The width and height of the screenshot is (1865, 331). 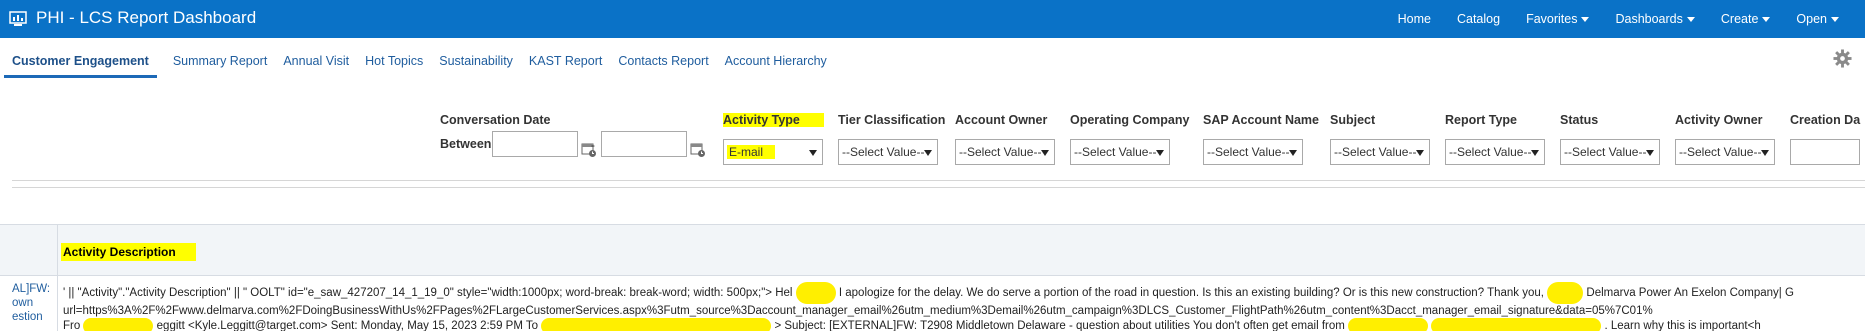 I want to click on column-header-label: Activity Description, so click(x=128, y=252).